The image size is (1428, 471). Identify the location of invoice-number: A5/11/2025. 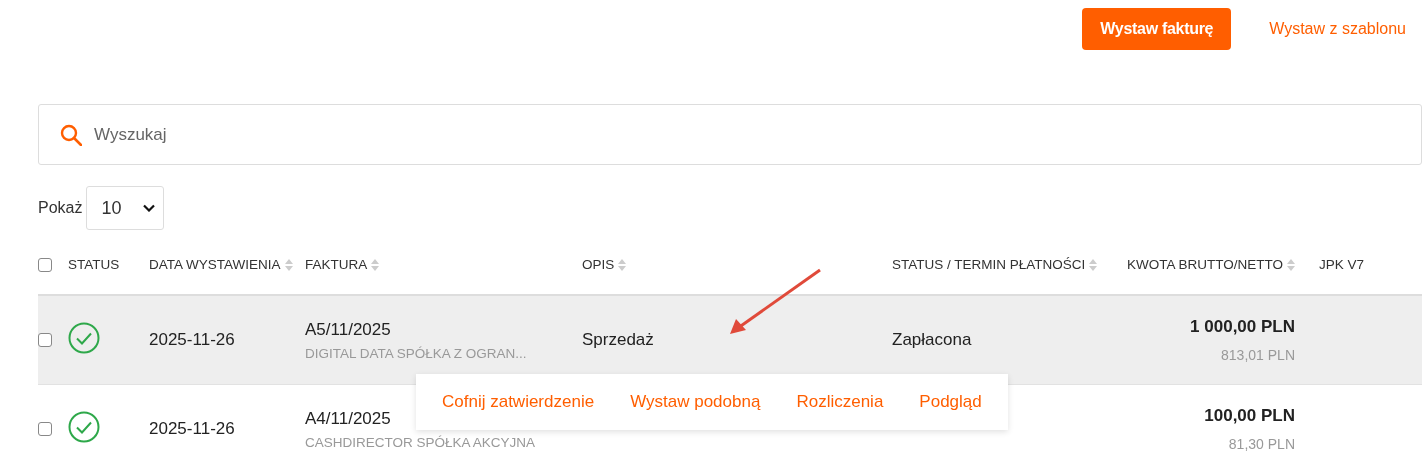
(443, 329).